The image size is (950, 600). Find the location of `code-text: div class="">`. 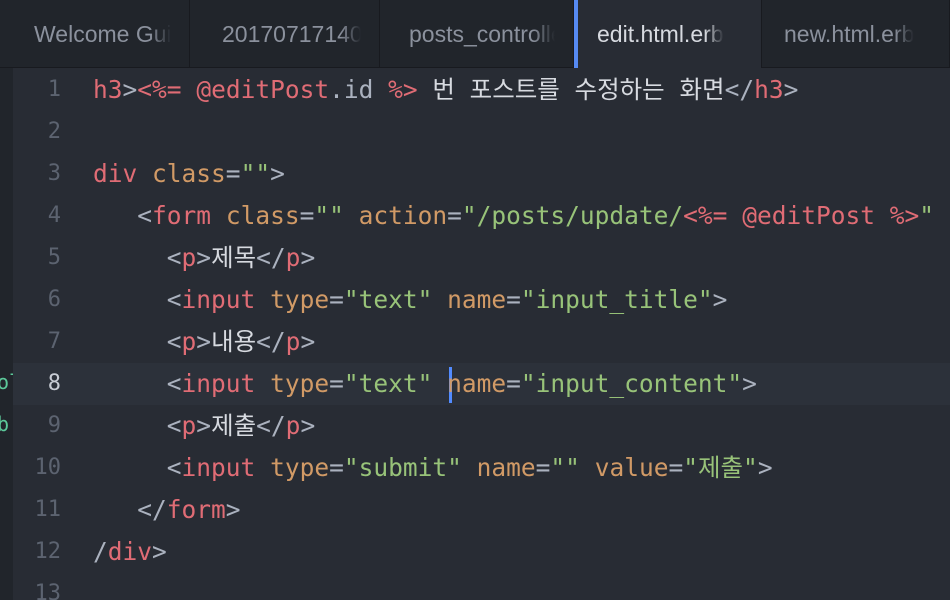

code-text: div class=""> is located at coordinates (189, 174).